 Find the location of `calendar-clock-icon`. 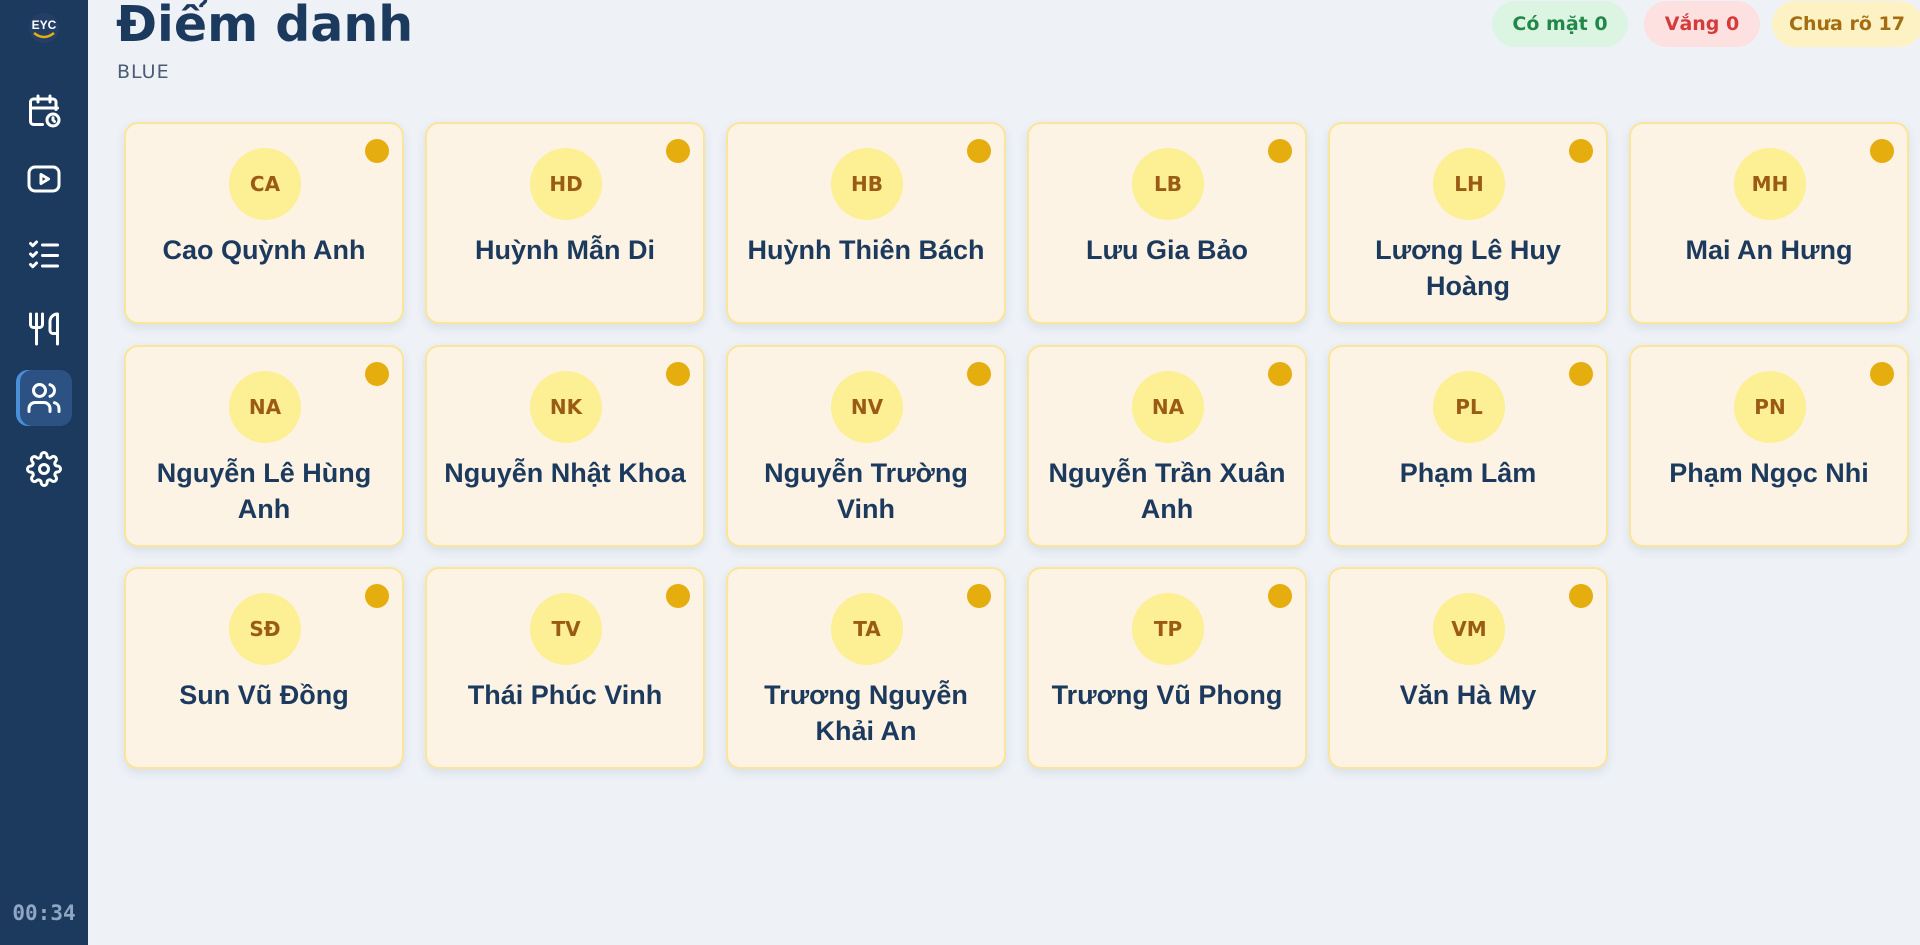

calendar-clock-icon is located at coordinates (45, 111).